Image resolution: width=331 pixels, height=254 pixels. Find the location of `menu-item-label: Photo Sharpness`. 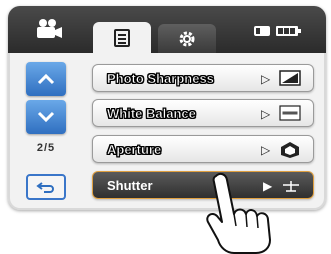

menu-item-label: Photo Sharpness is located at coordinates (160, 79).